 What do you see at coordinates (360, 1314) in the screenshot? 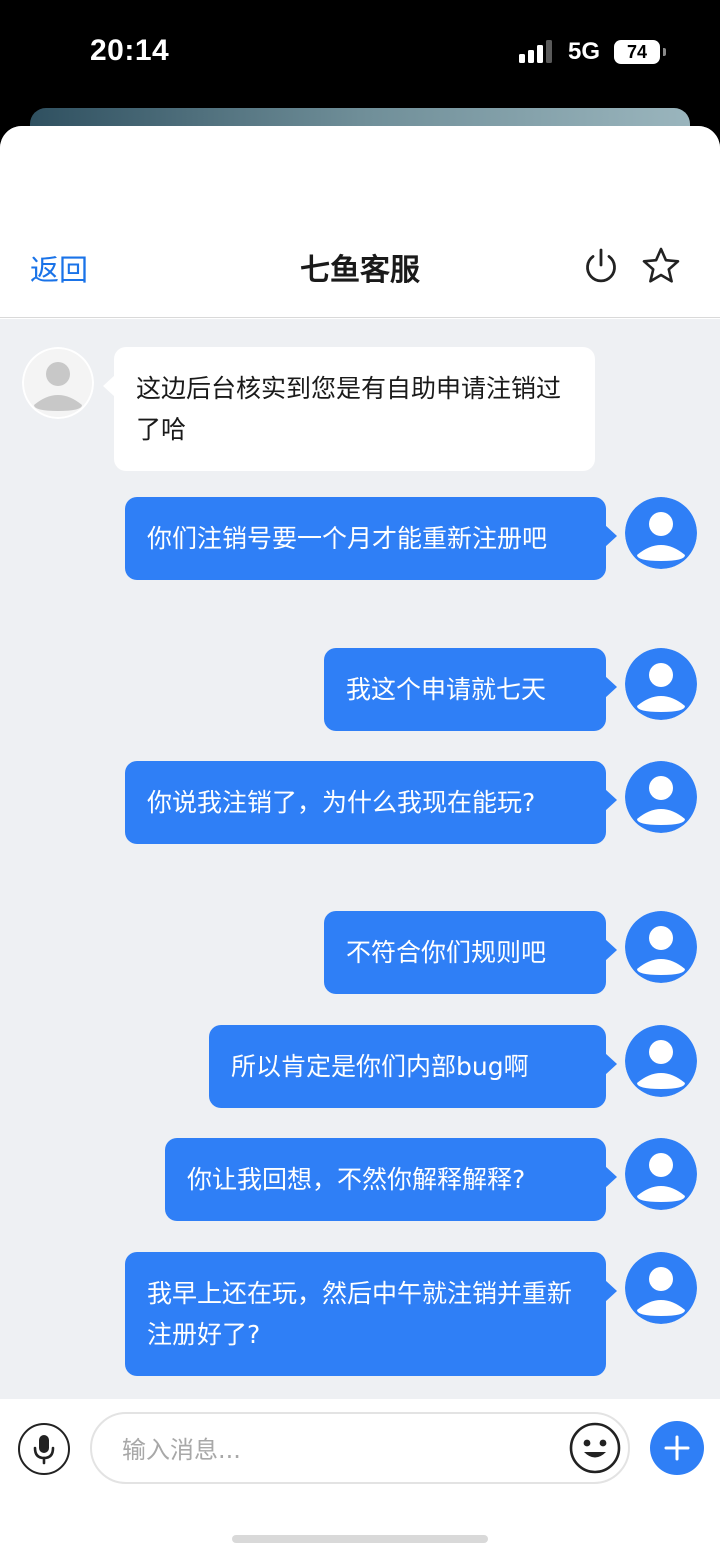
I see `message-text: 我早上还在玩，然后中午就注销并重新注册好了?` at bounding box center [360, 1314].